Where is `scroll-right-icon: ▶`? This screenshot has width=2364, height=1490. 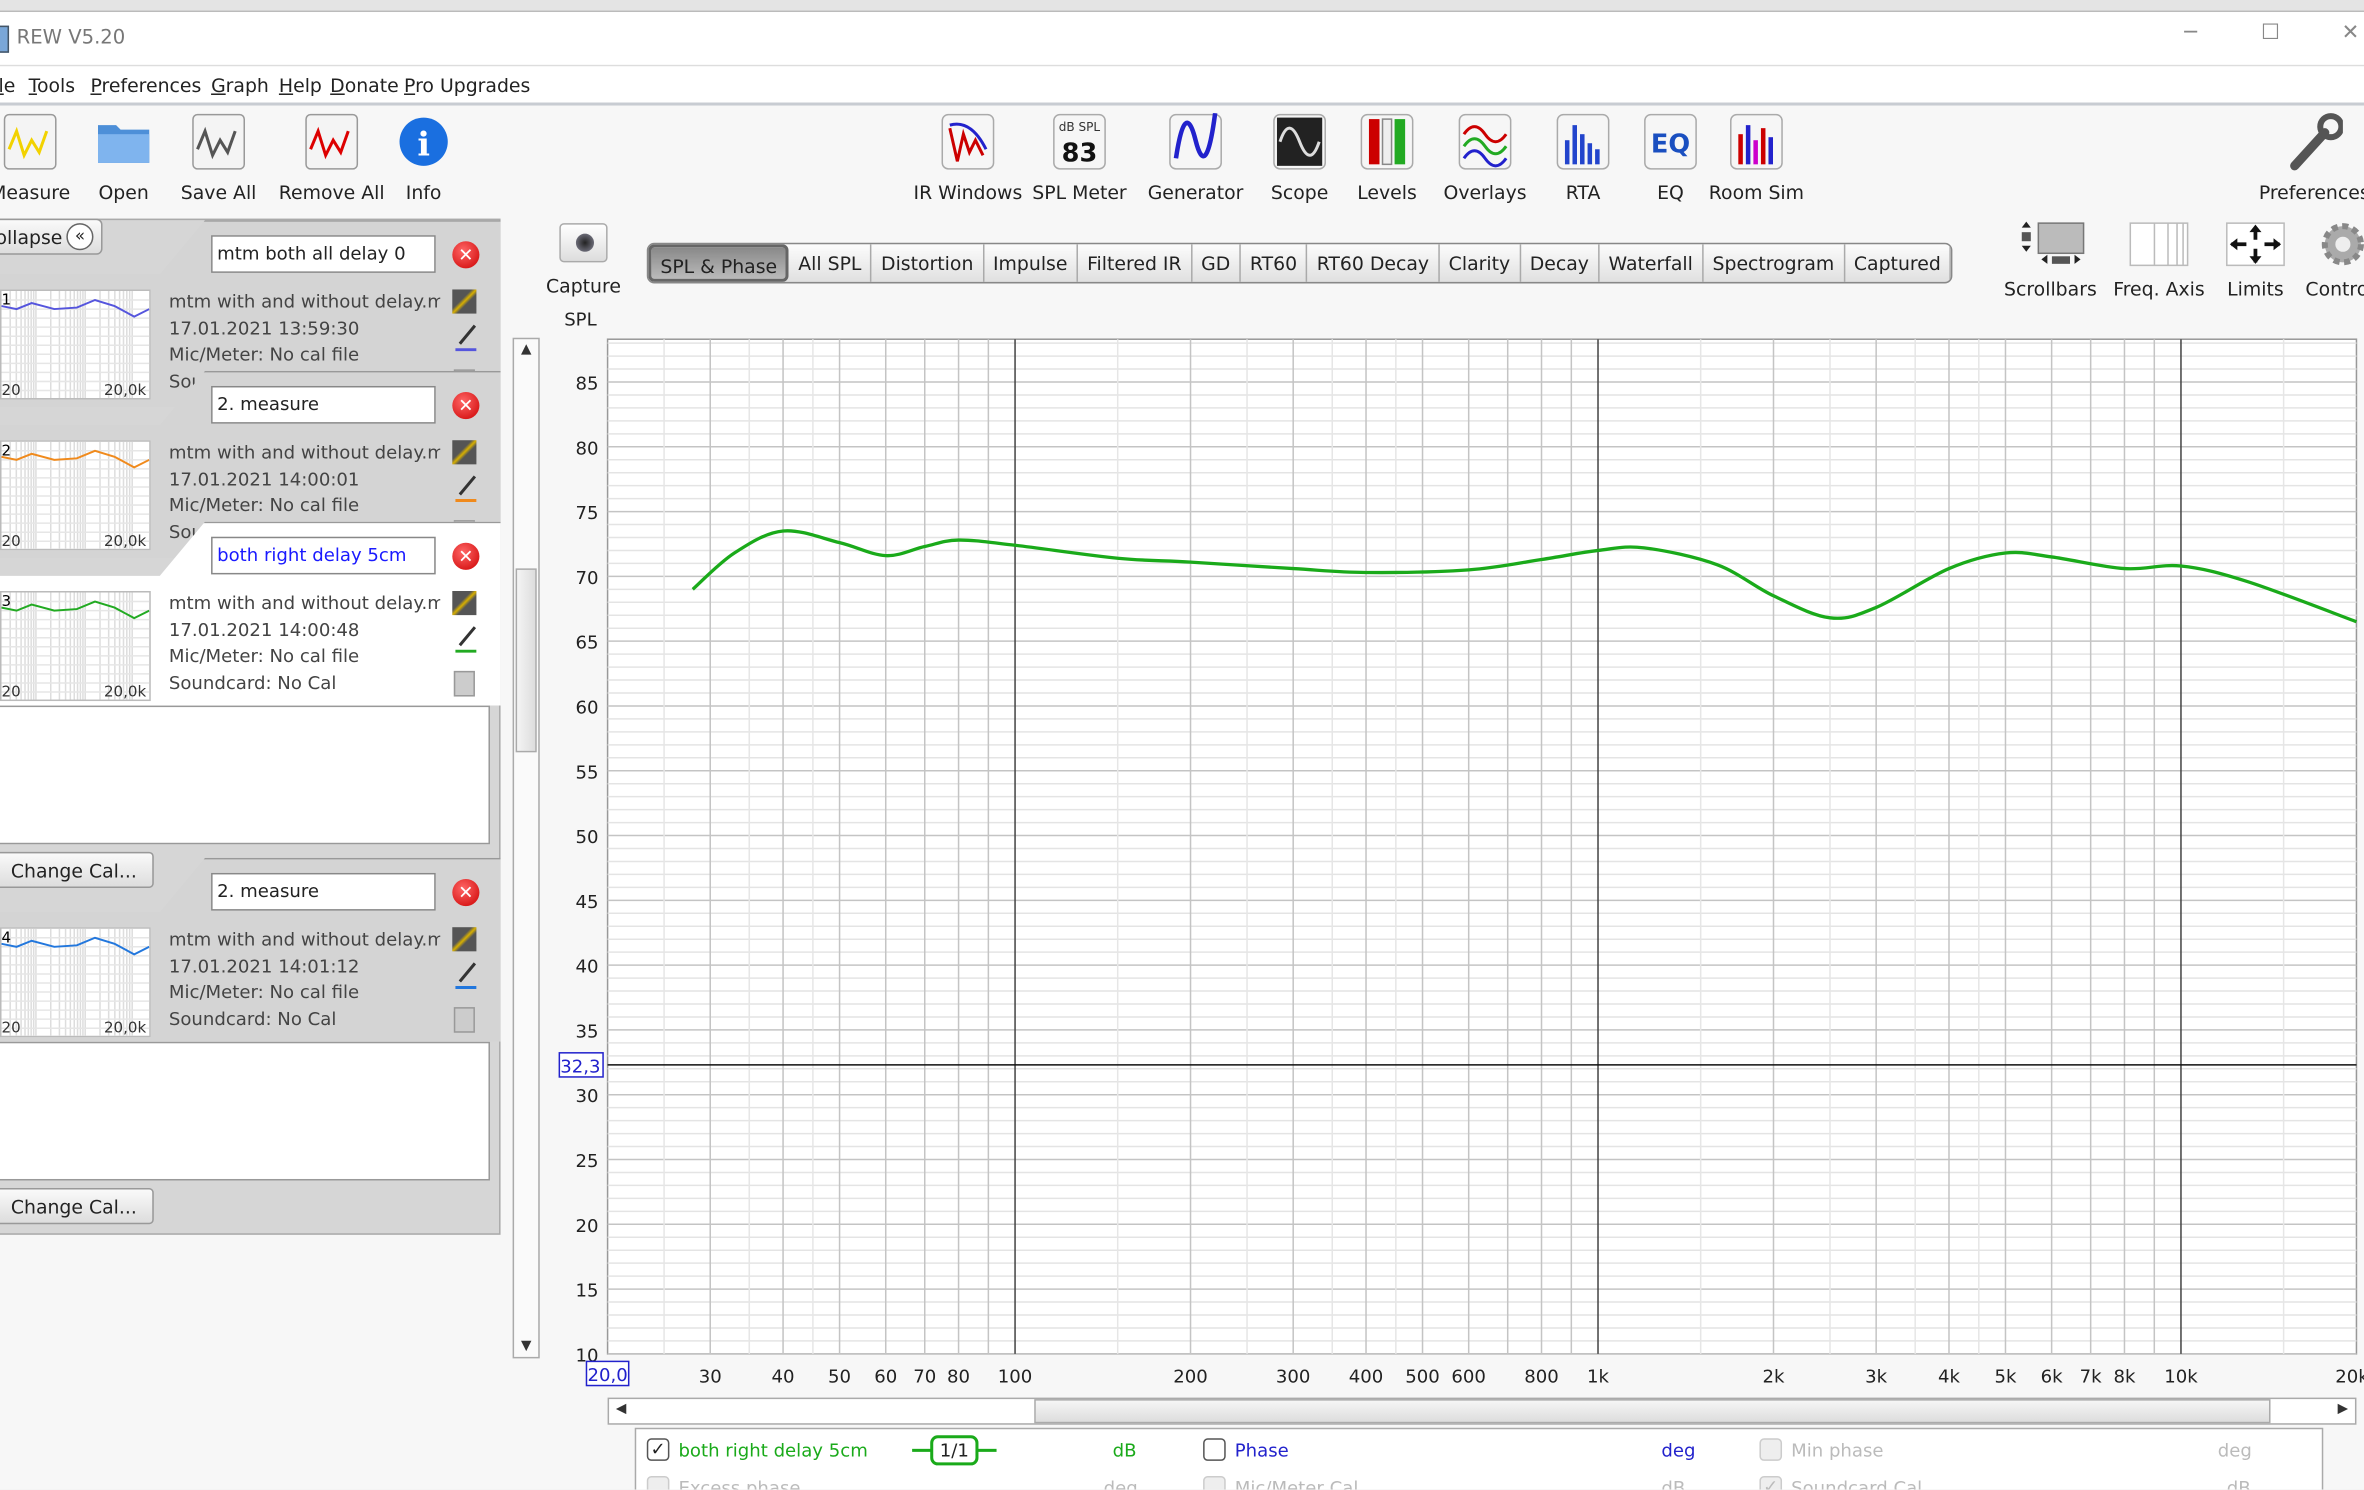 scroll-right-icon: ▶ is located at coordinates (2343, 1409).